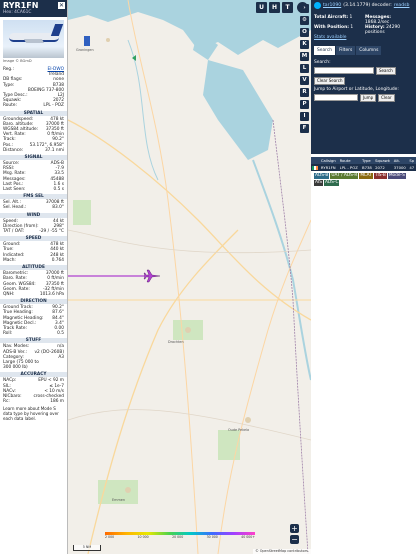 The width and height of the screenshot is (416, 554). I want to click on map-button-r: R, so click(304, 92).